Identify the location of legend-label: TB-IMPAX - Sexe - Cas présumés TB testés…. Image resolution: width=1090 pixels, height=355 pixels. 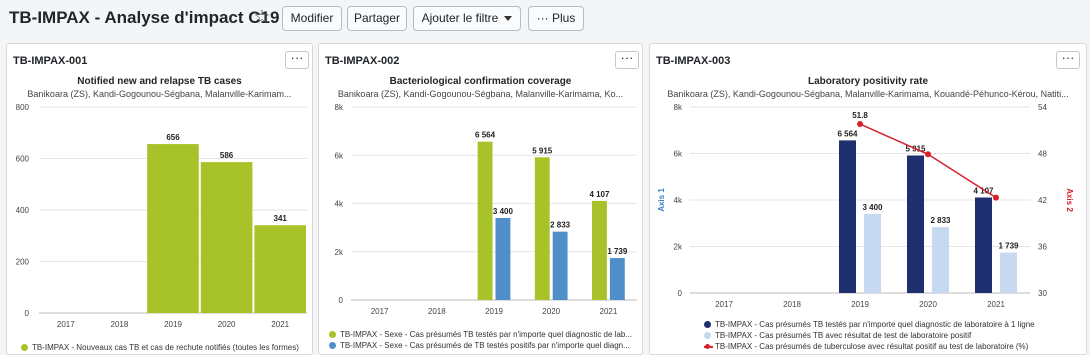
(486, 334).